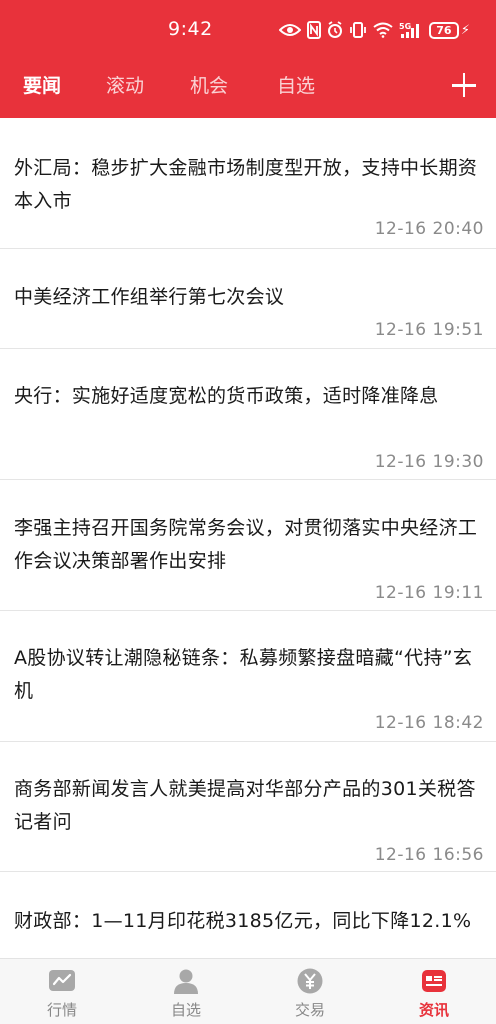 The image size is (496, 1024). Describe the element at coordinates (429, 593) in the screenshot. I see `news-time: 12-16 19:11` at that location.